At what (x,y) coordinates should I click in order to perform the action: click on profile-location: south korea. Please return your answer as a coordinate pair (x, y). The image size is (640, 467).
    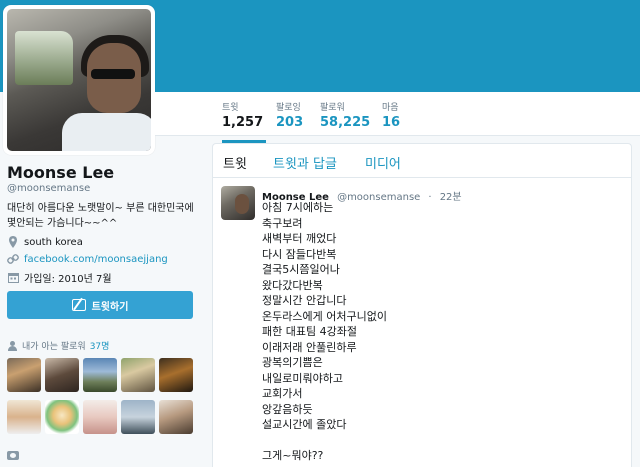
    Looking at the image, I should click on (45, 242).